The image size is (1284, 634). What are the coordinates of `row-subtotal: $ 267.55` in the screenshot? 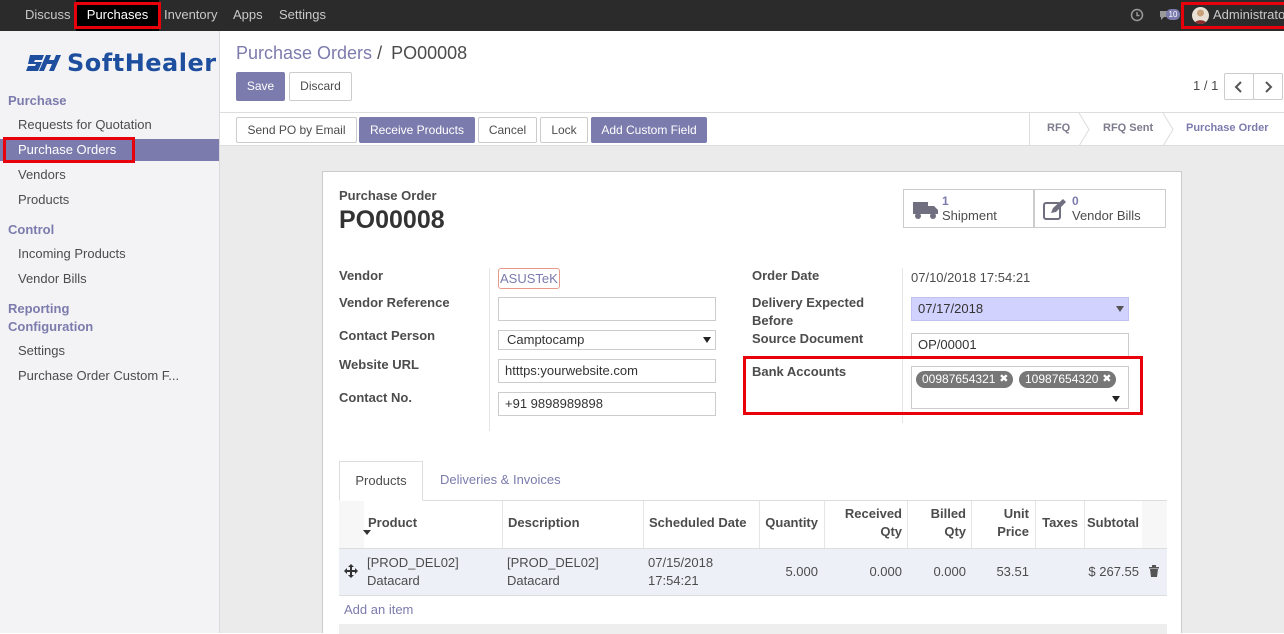 It's located at (1113, 571).